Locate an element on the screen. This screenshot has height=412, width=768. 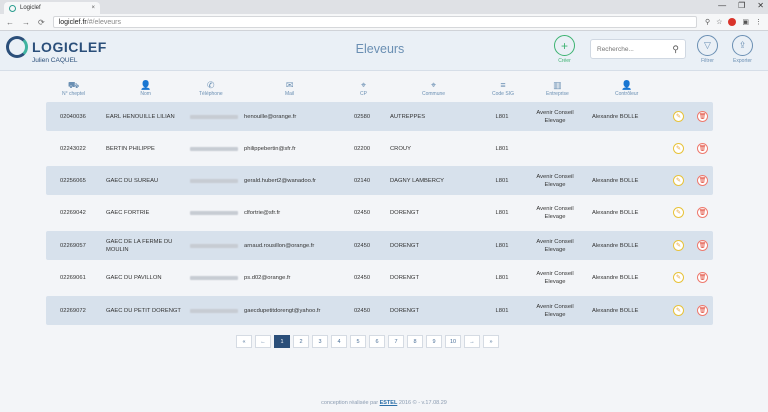
filter-button: ▽ Filtrer is located at coordinates (707, 49).